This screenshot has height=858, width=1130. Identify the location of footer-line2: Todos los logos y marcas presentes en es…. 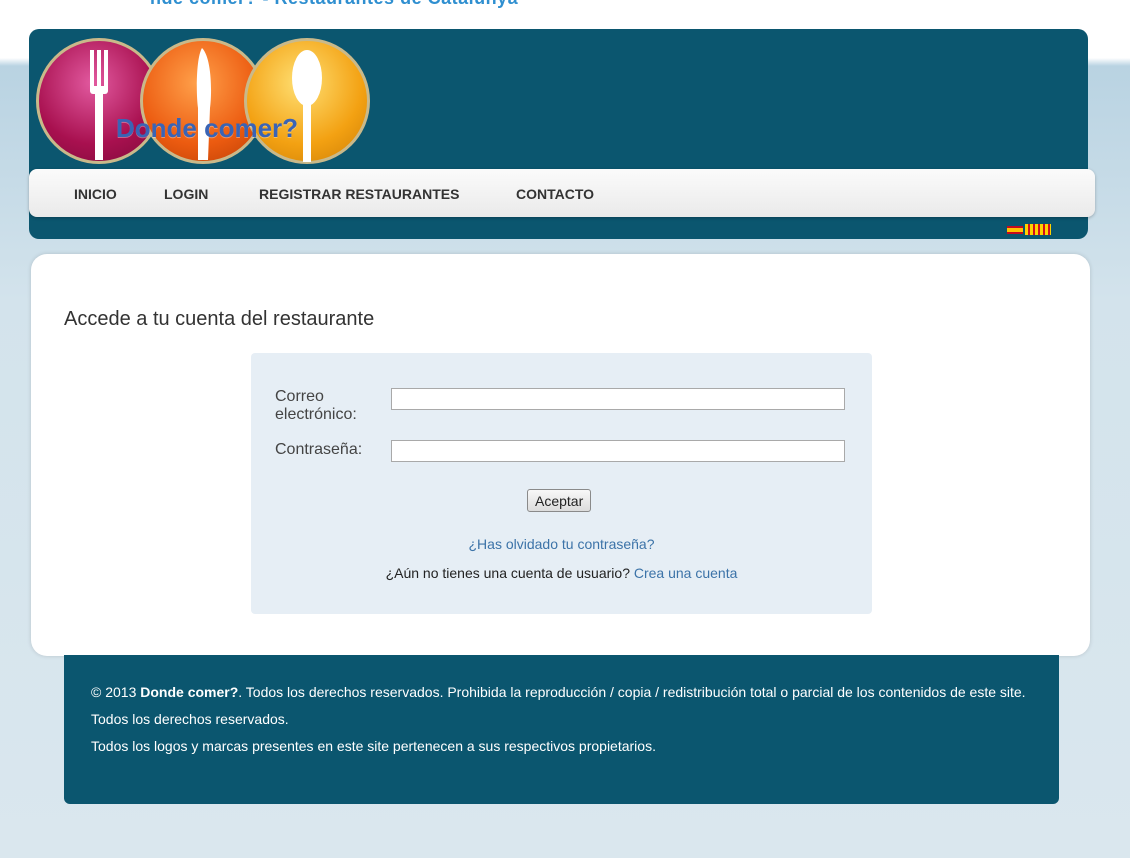
(373, 746).